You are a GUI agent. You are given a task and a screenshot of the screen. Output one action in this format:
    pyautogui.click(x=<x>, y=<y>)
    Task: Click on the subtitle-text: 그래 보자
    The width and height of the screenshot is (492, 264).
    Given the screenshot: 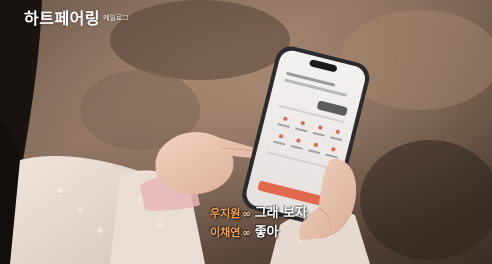 What is the action you would take?
    pyautogui.click(x=281, y=213)
    